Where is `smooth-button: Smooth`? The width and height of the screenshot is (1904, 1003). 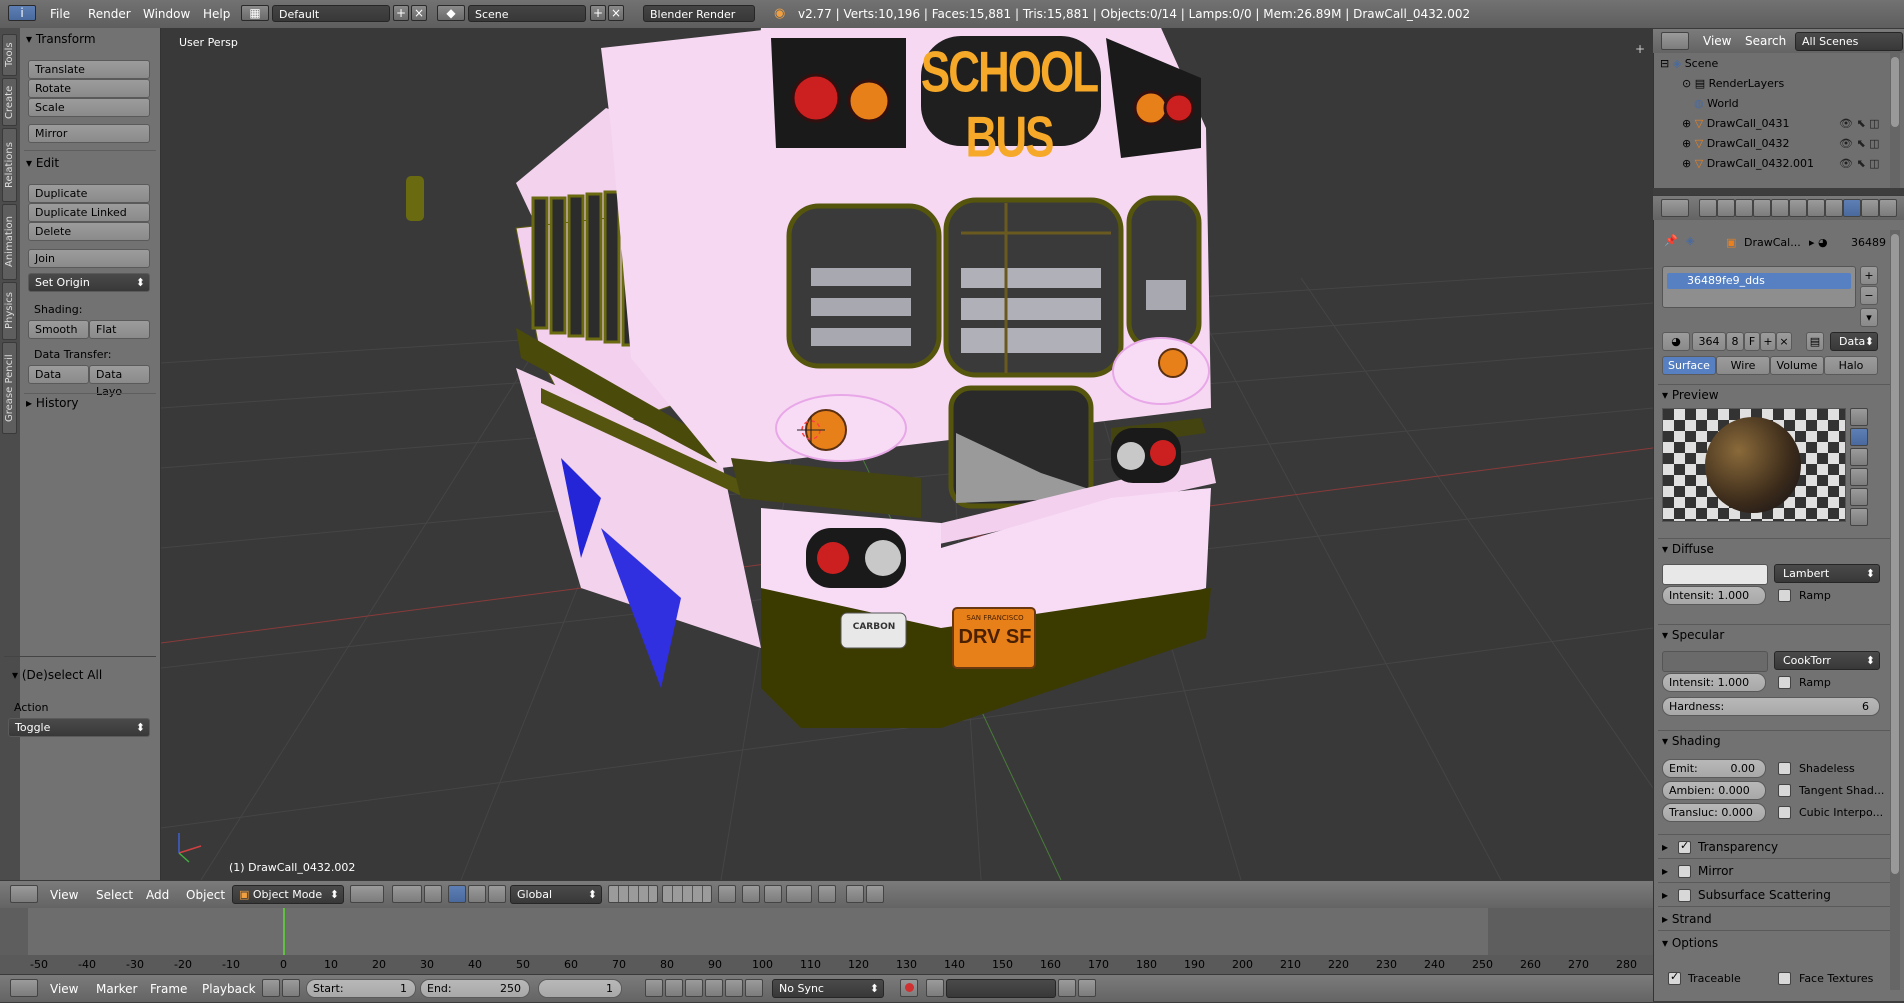 smooth-button: Smooth is located at coordinates (58, 329).